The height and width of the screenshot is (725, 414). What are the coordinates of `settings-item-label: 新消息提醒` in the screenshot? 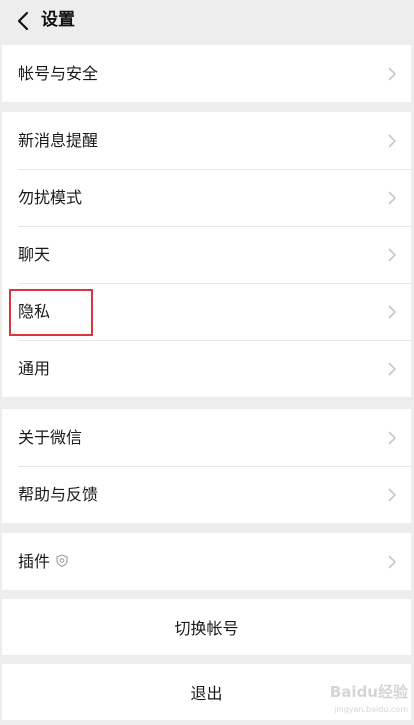 It's located at (58, 140).